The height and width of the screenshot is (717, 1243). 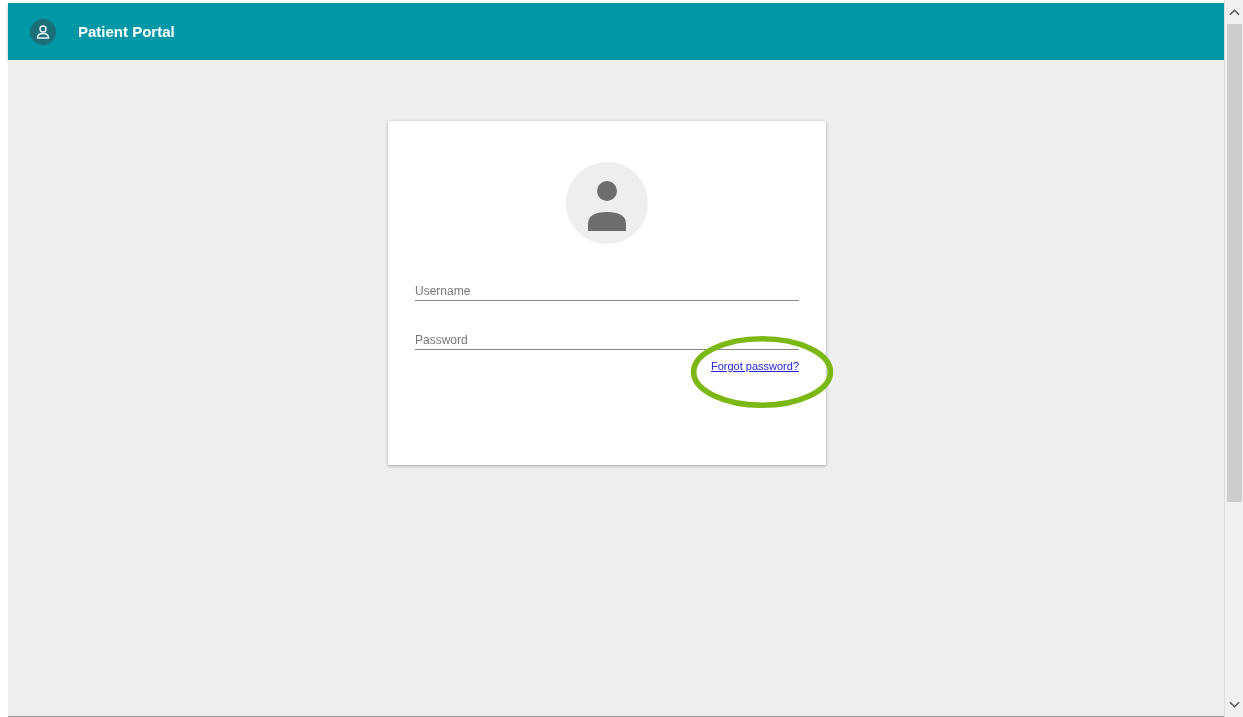 I want to click on forgot-password-link: Forgot password?, so click(x=754, y=366).